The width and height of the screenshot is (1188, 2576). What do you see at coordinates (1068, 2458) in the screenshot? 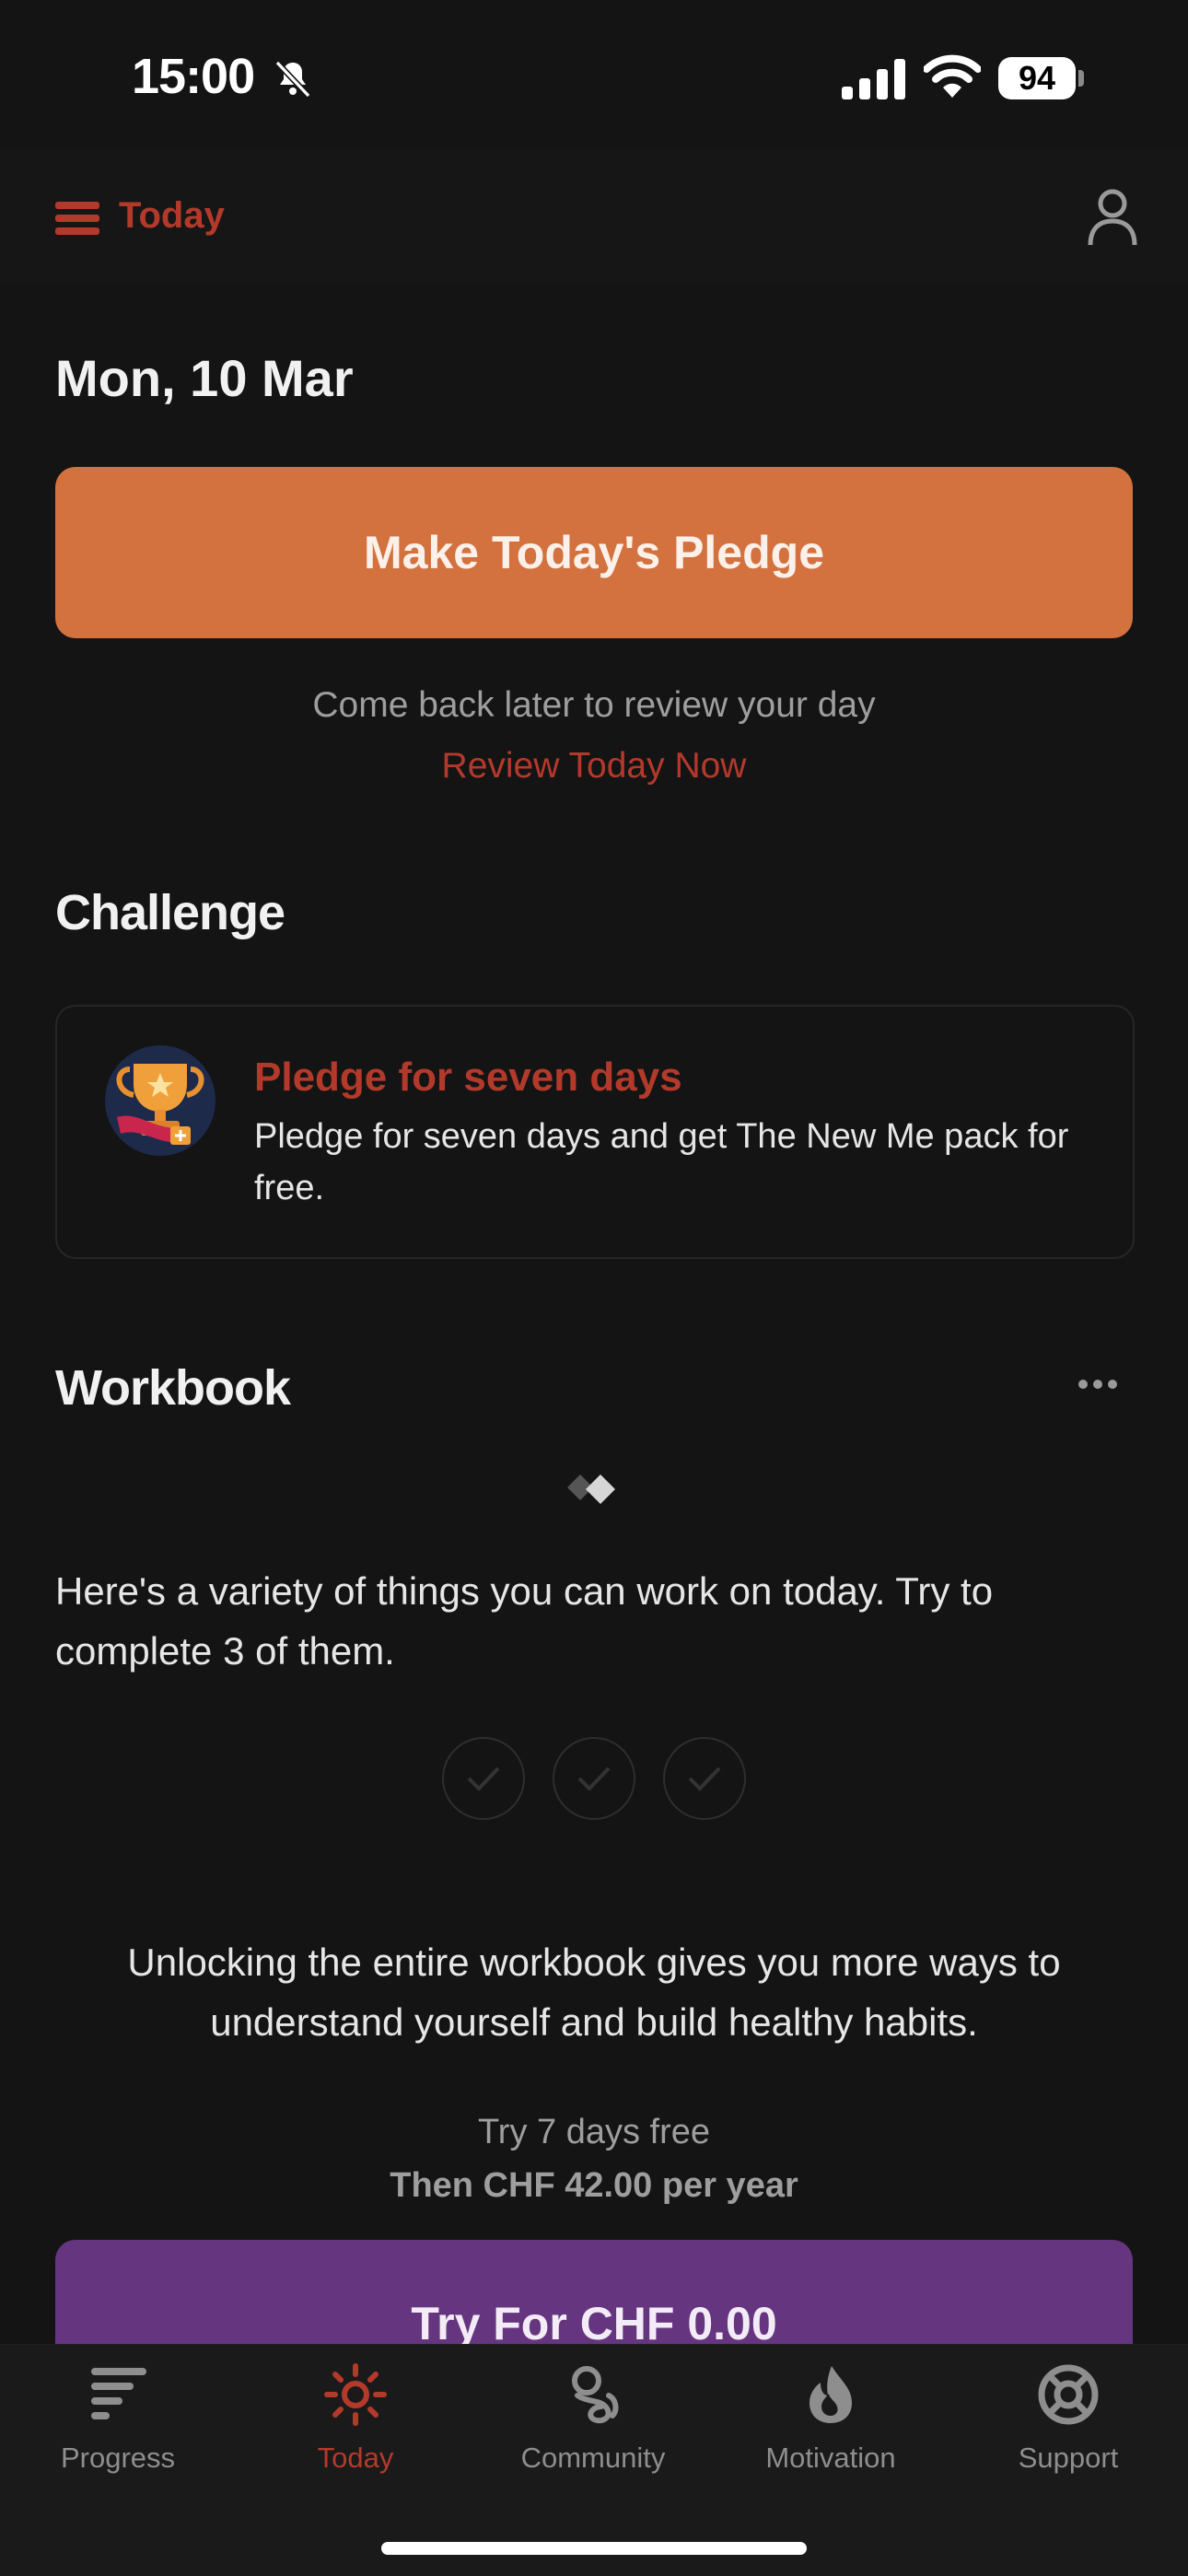
I see `tab-label: Support` at bounding box center [1068, 2458].